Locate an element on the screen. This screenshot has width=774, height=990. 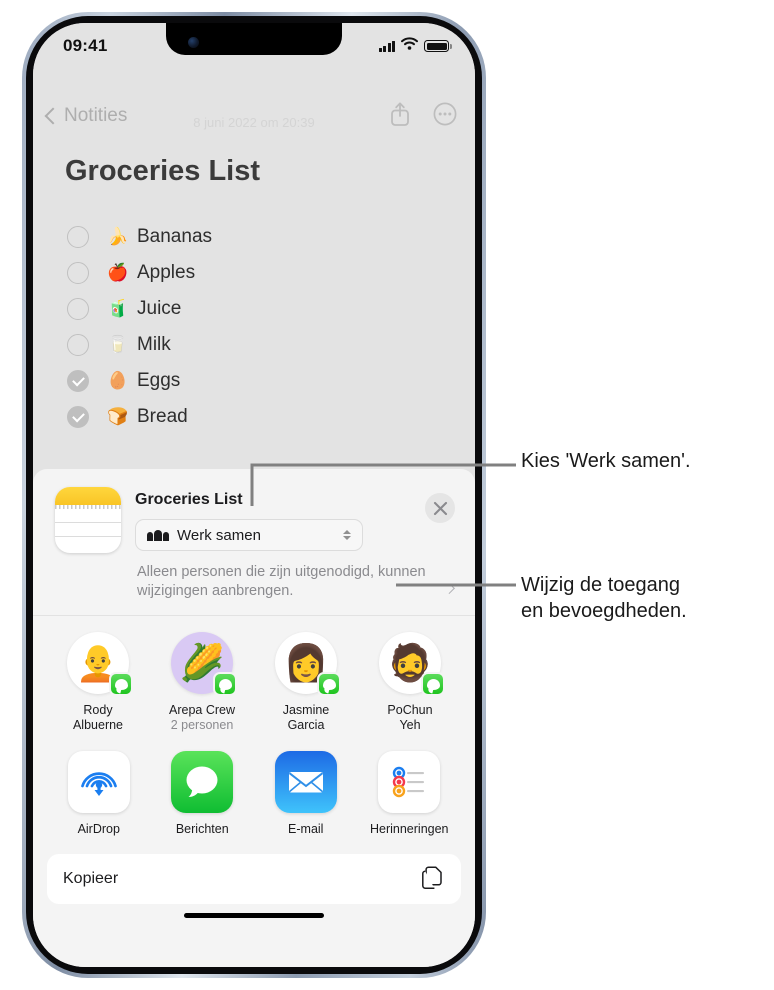
callout-text: Wijzig de toegang en bevoegdheden. is located at coordinates (604, 598).